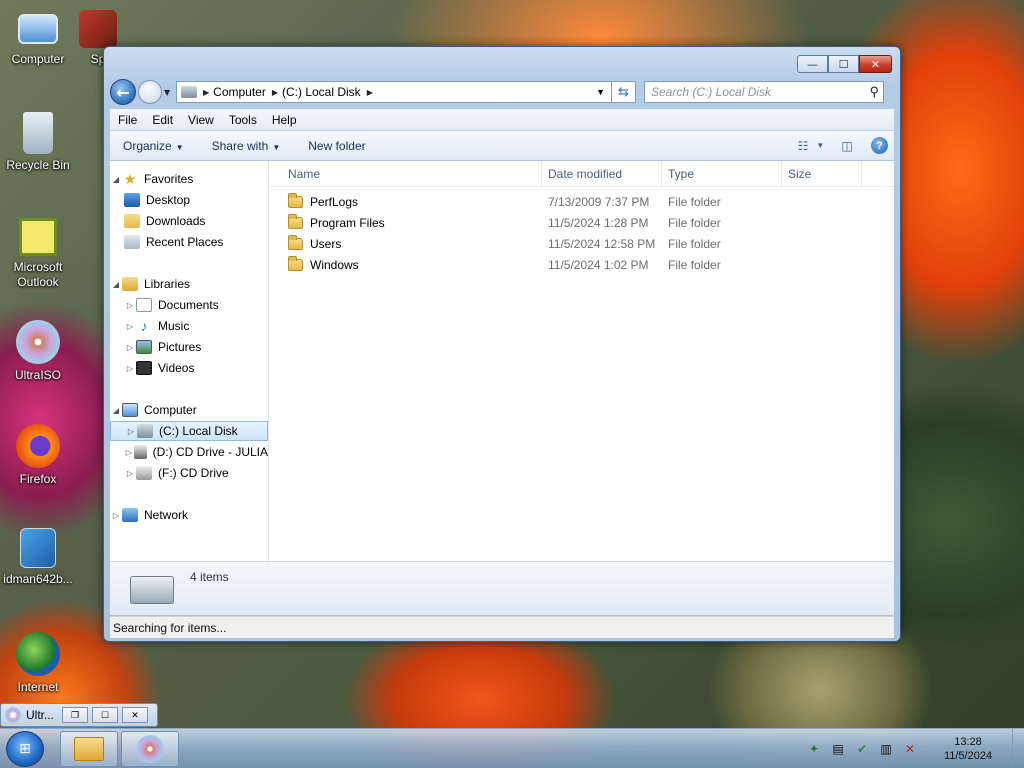  I want to click on preview-pane-button: ◫, so click(847, 146).